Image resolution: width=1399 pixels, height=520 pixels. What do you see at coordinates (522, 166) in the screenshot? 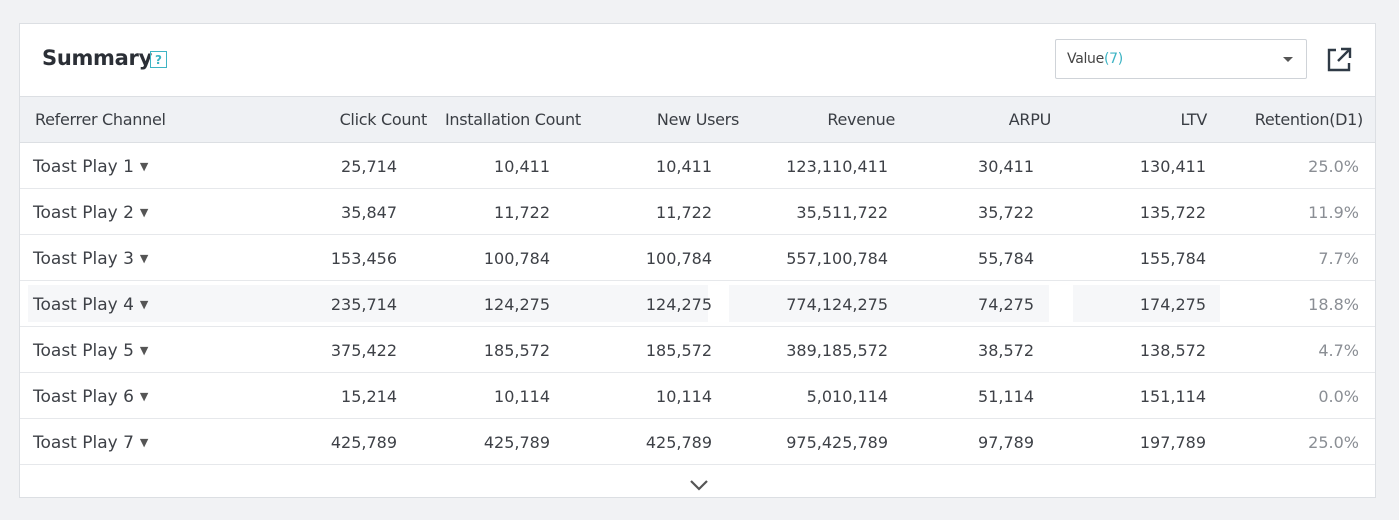
I see `cell-installation-count: 10,411` at bounding box center [522, 166].